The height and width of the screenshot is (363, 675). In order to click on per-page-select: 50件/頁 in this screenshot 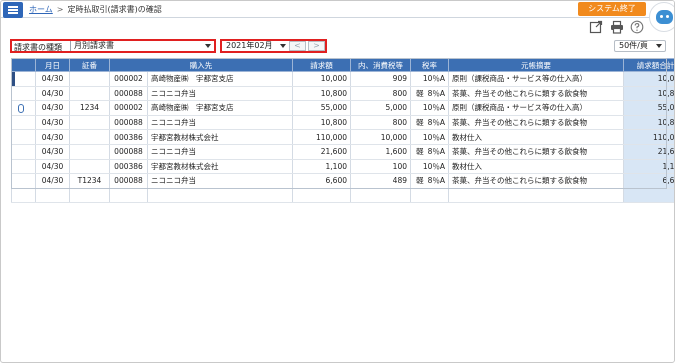, I will do `click(640, 46)`.